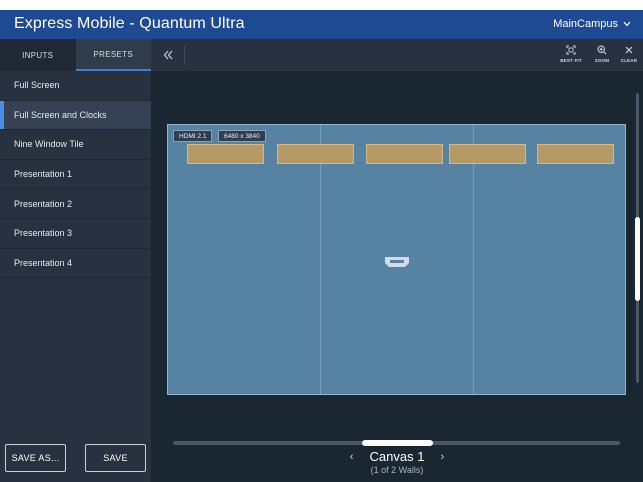 This screenshot has width=643, height=482. Describe the element at coordinates (397, 456) in the screenshot. I see `canvas-name: Canvas 1` at that location.